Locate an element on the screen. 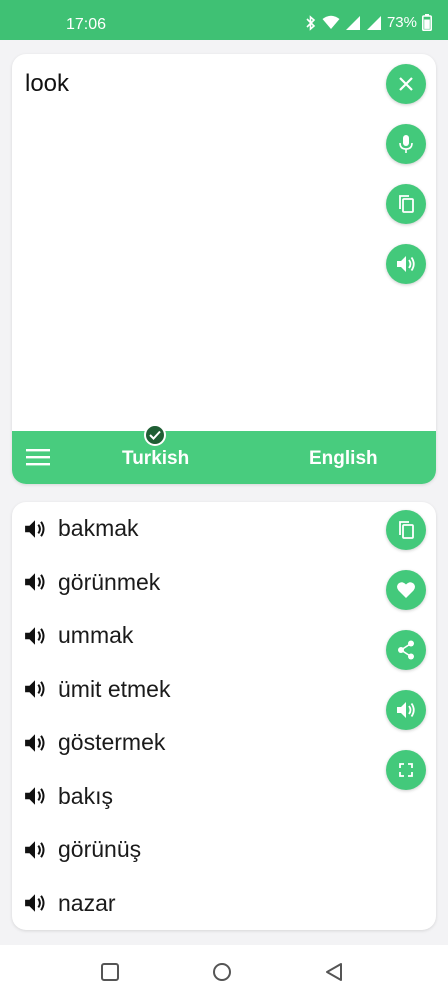  battery-percent: 73% is located at coordinates (401, 22).